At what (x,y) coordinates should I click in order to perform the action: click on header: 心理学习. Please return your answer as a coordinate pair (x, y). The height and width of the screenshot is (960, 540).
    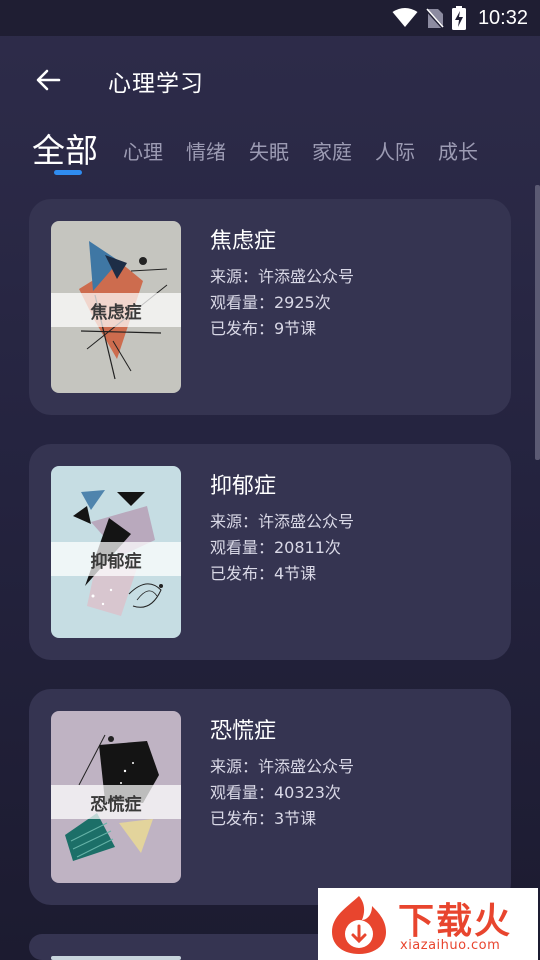
    Looking at the image, I should click on (270, 80).